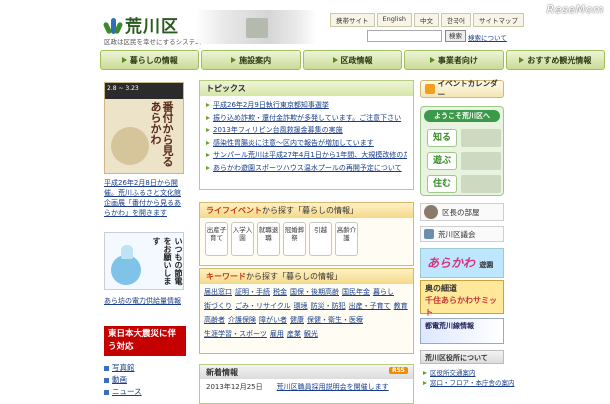  What do you see at coordinates (346, 239) in the screenshot?
I see `life-elderly-button: 高齢介護` at bounding box center [346, 239].